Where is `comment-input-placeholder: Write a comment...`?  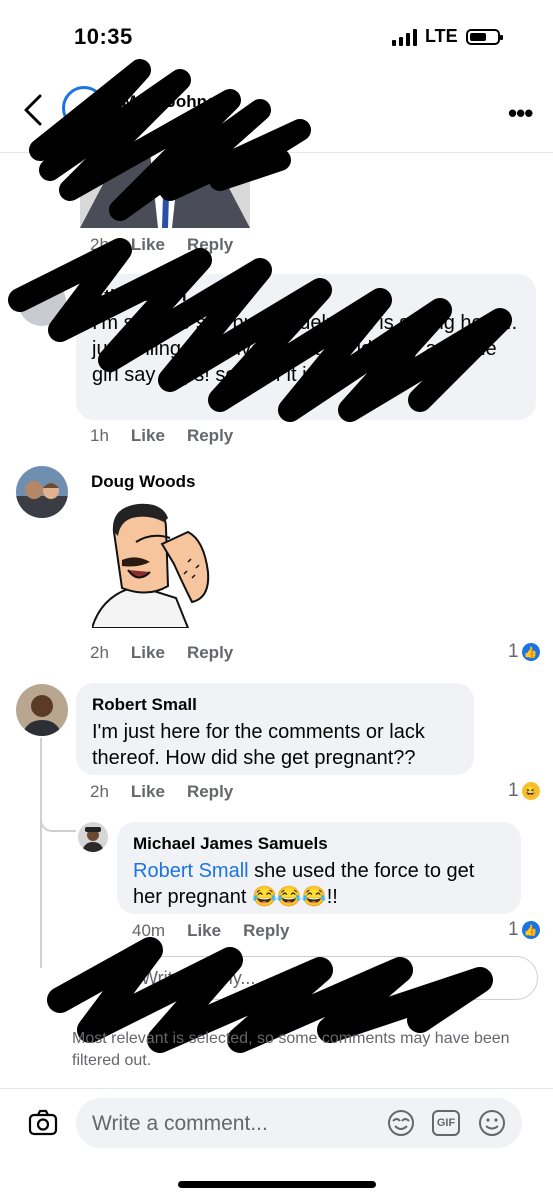 comment-input-placeholder: Write a comment... is located at coordinates (180, 1124).